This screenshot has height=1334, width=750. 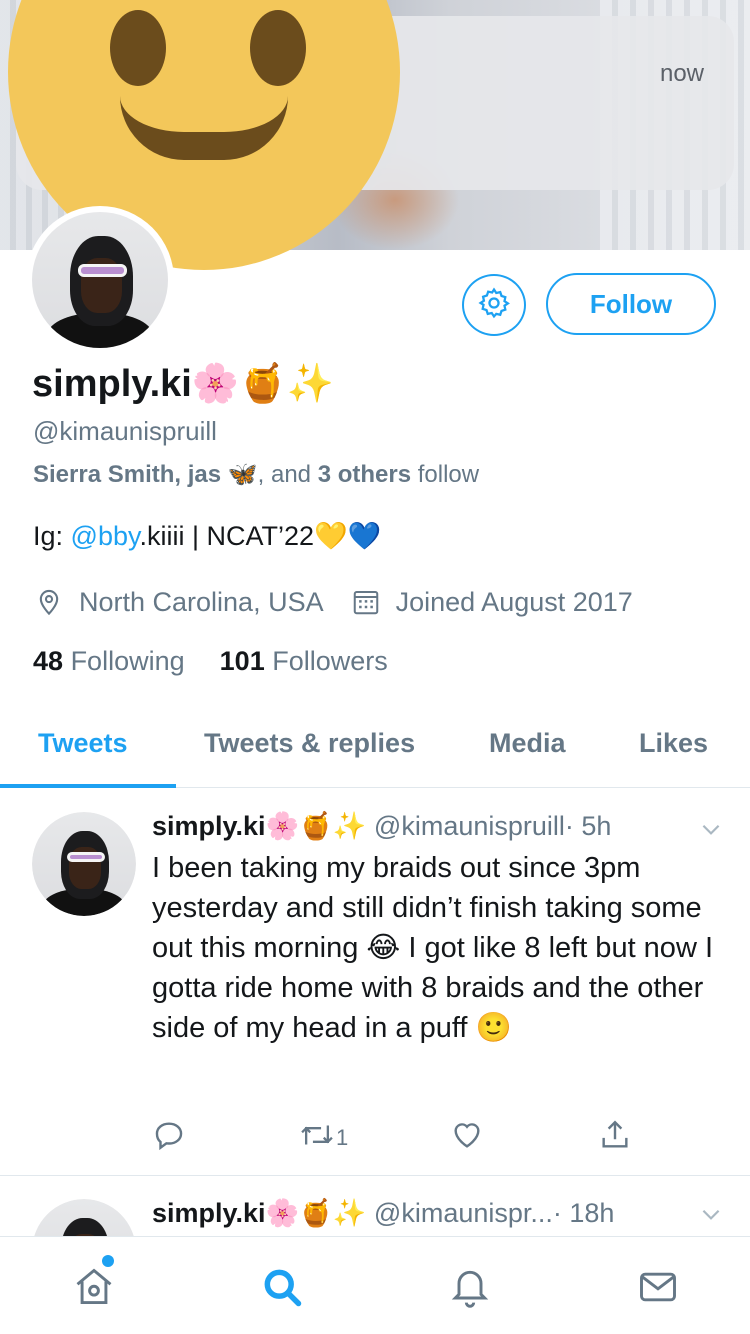 What do you see at coordinates (514, 601) in the screenshot?
I see `profile-joined: Joined August 2017` at bounding box center [514, 601].